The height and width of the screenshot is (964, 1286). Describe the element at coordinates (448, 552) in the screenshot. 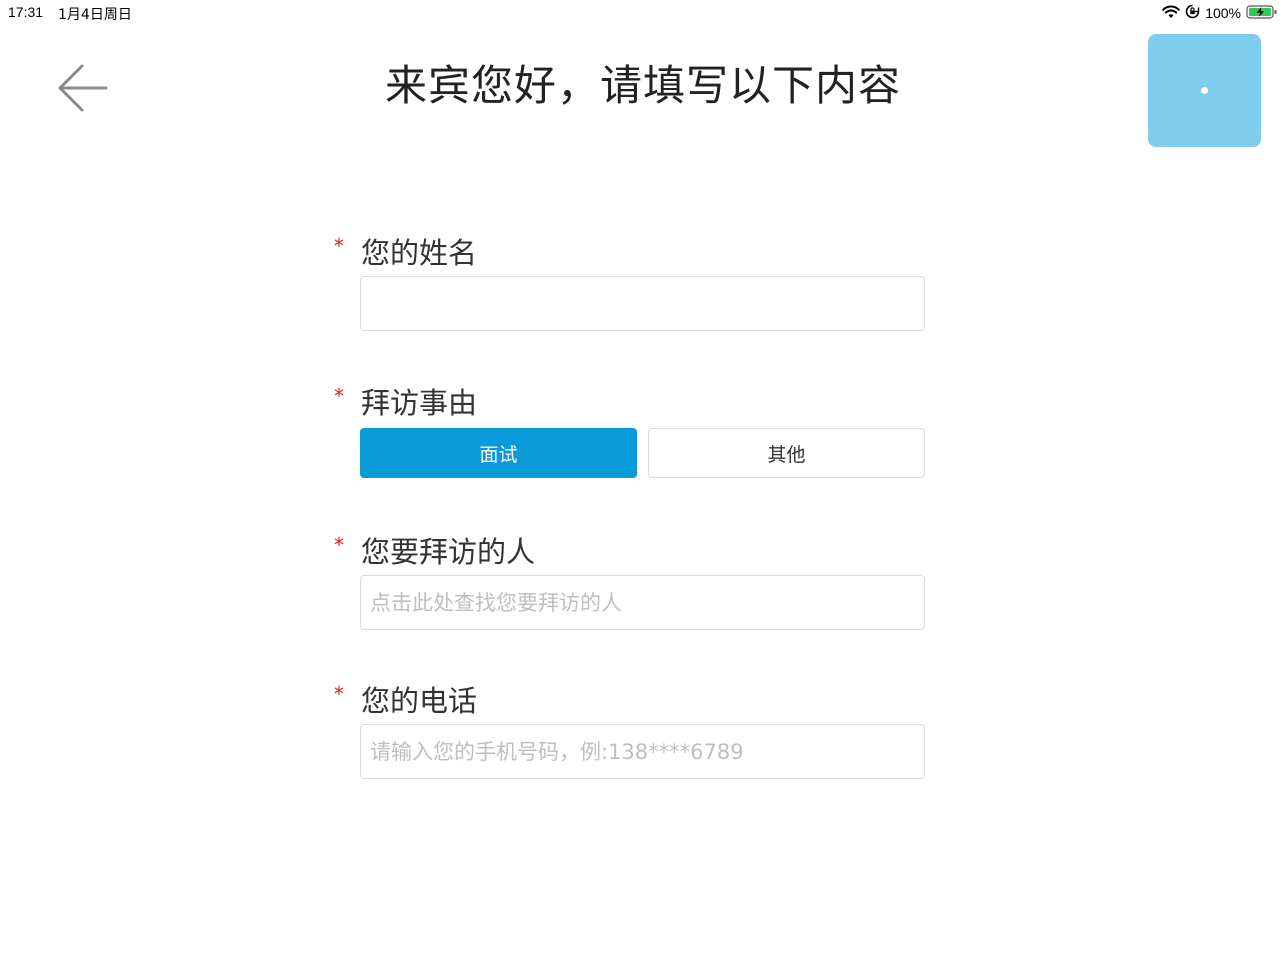

I see `host-label: 您要拜访的人` at that location.